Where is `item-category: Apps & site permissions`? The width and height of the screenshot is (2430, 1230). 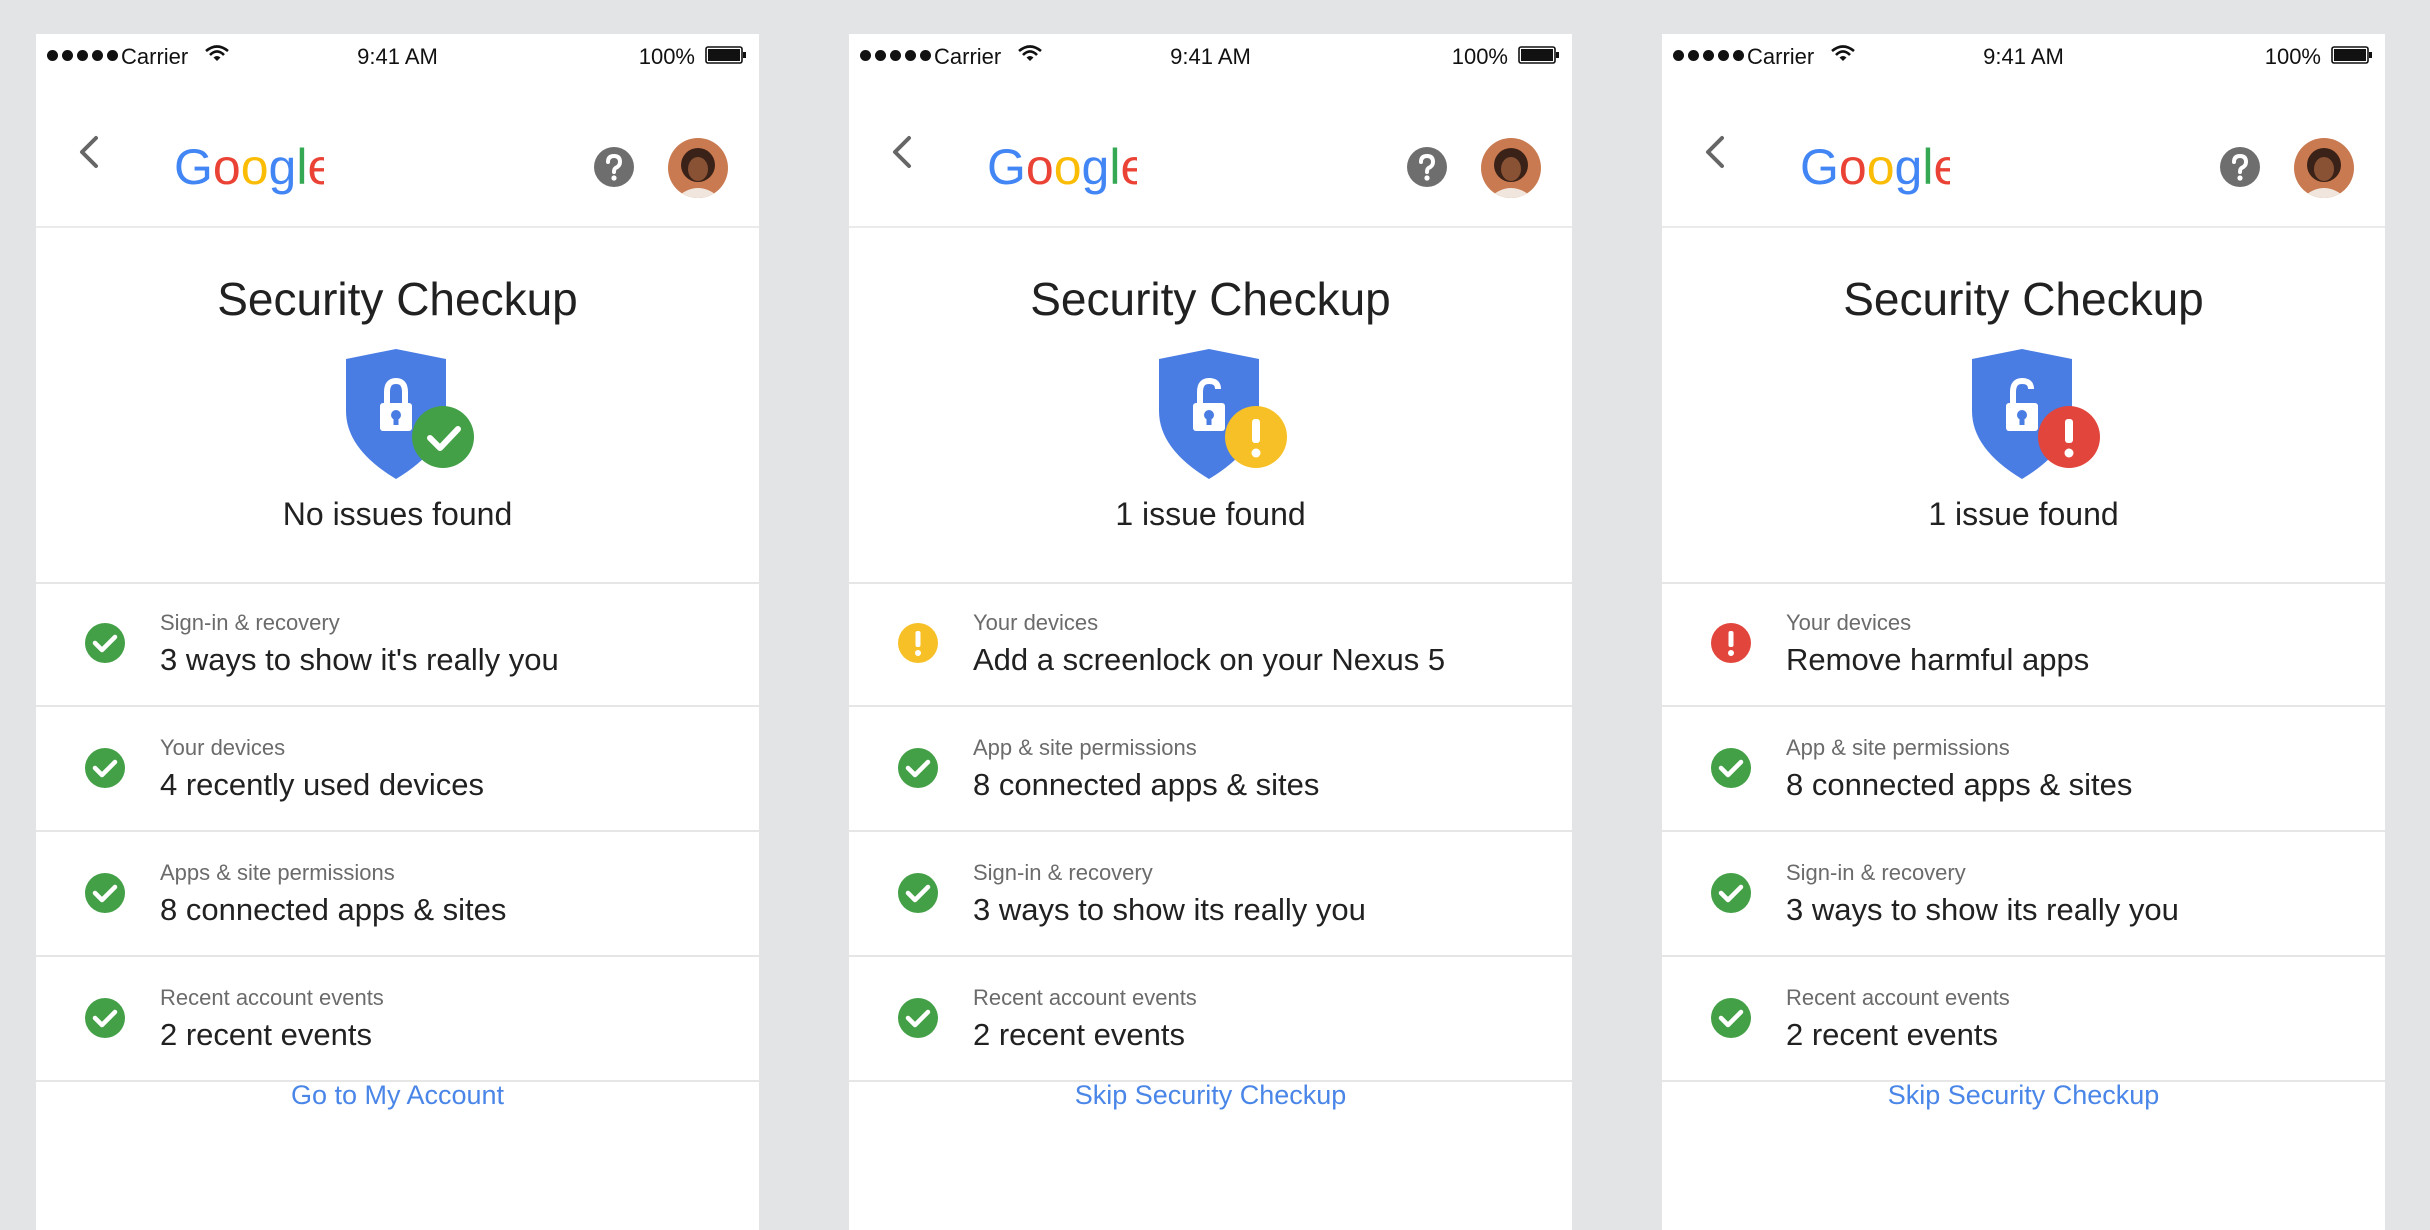 item-category: Apps & site permissions is located at coordinates (277, 872).